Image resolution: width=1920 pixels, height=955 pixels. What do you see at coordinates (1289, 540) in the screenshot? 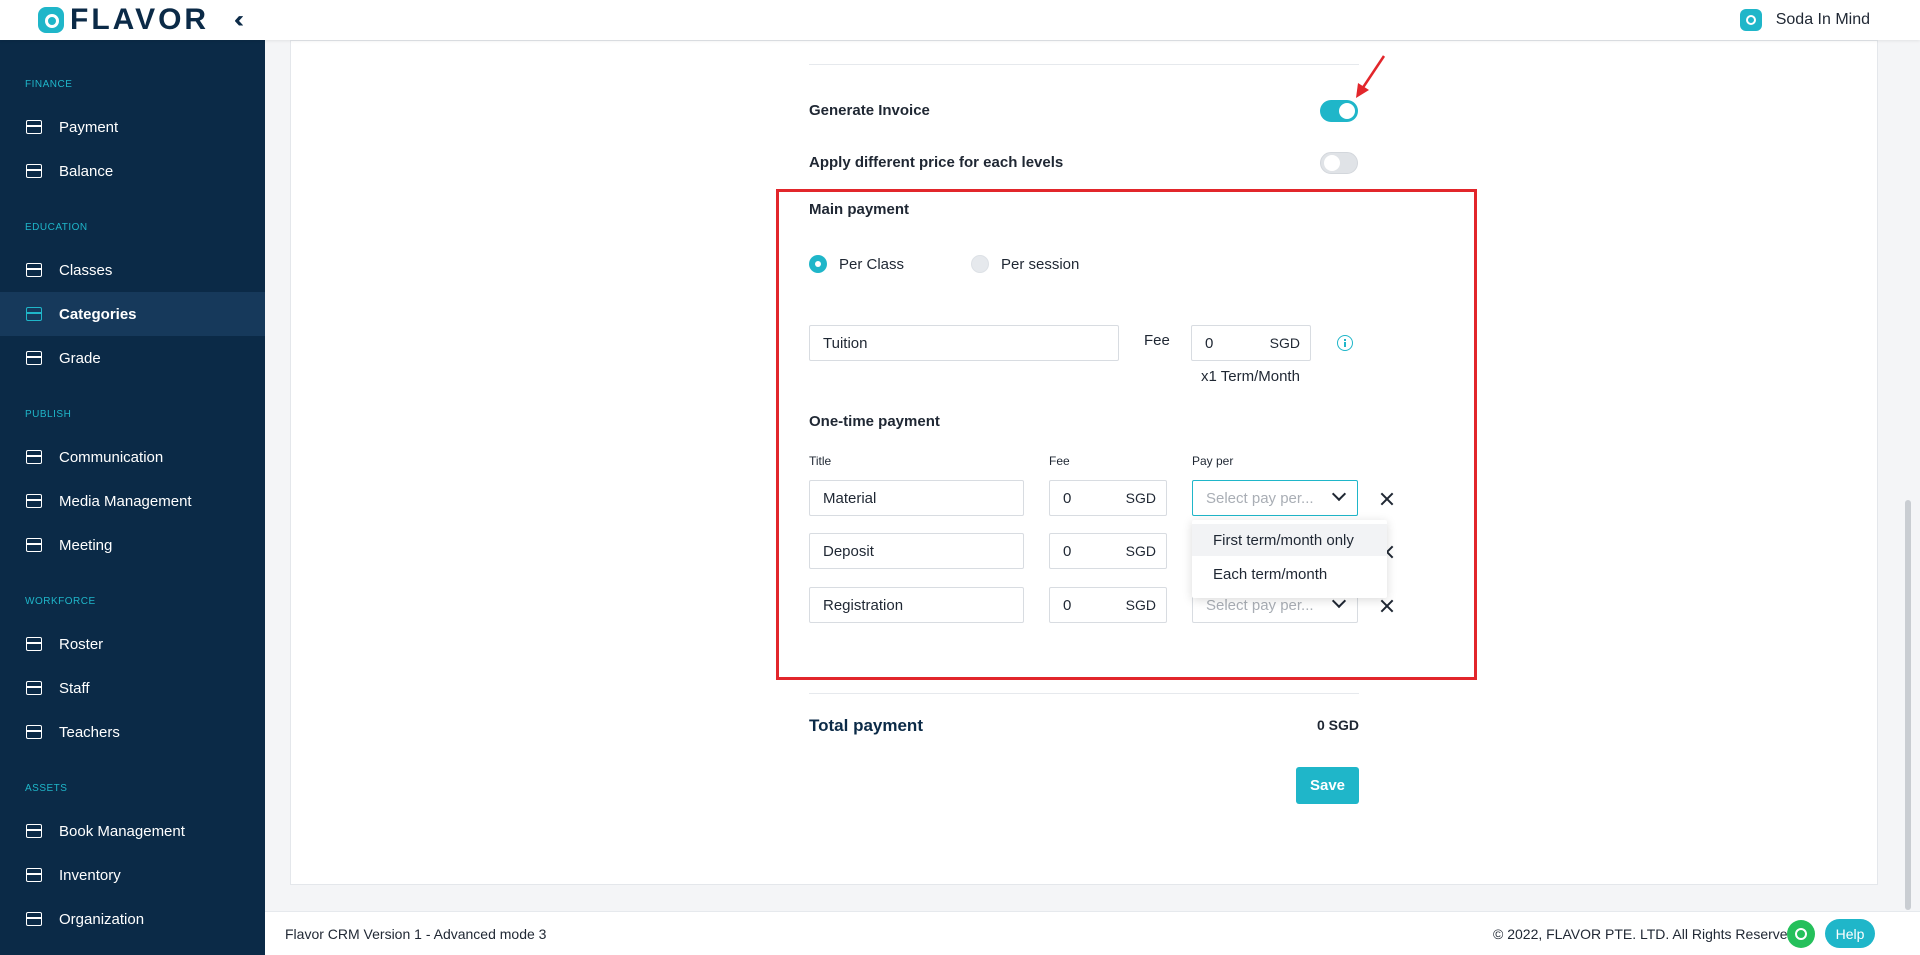
I see `dropdown-option-first-term: First term/month only` at bounding box center [1289, 540].